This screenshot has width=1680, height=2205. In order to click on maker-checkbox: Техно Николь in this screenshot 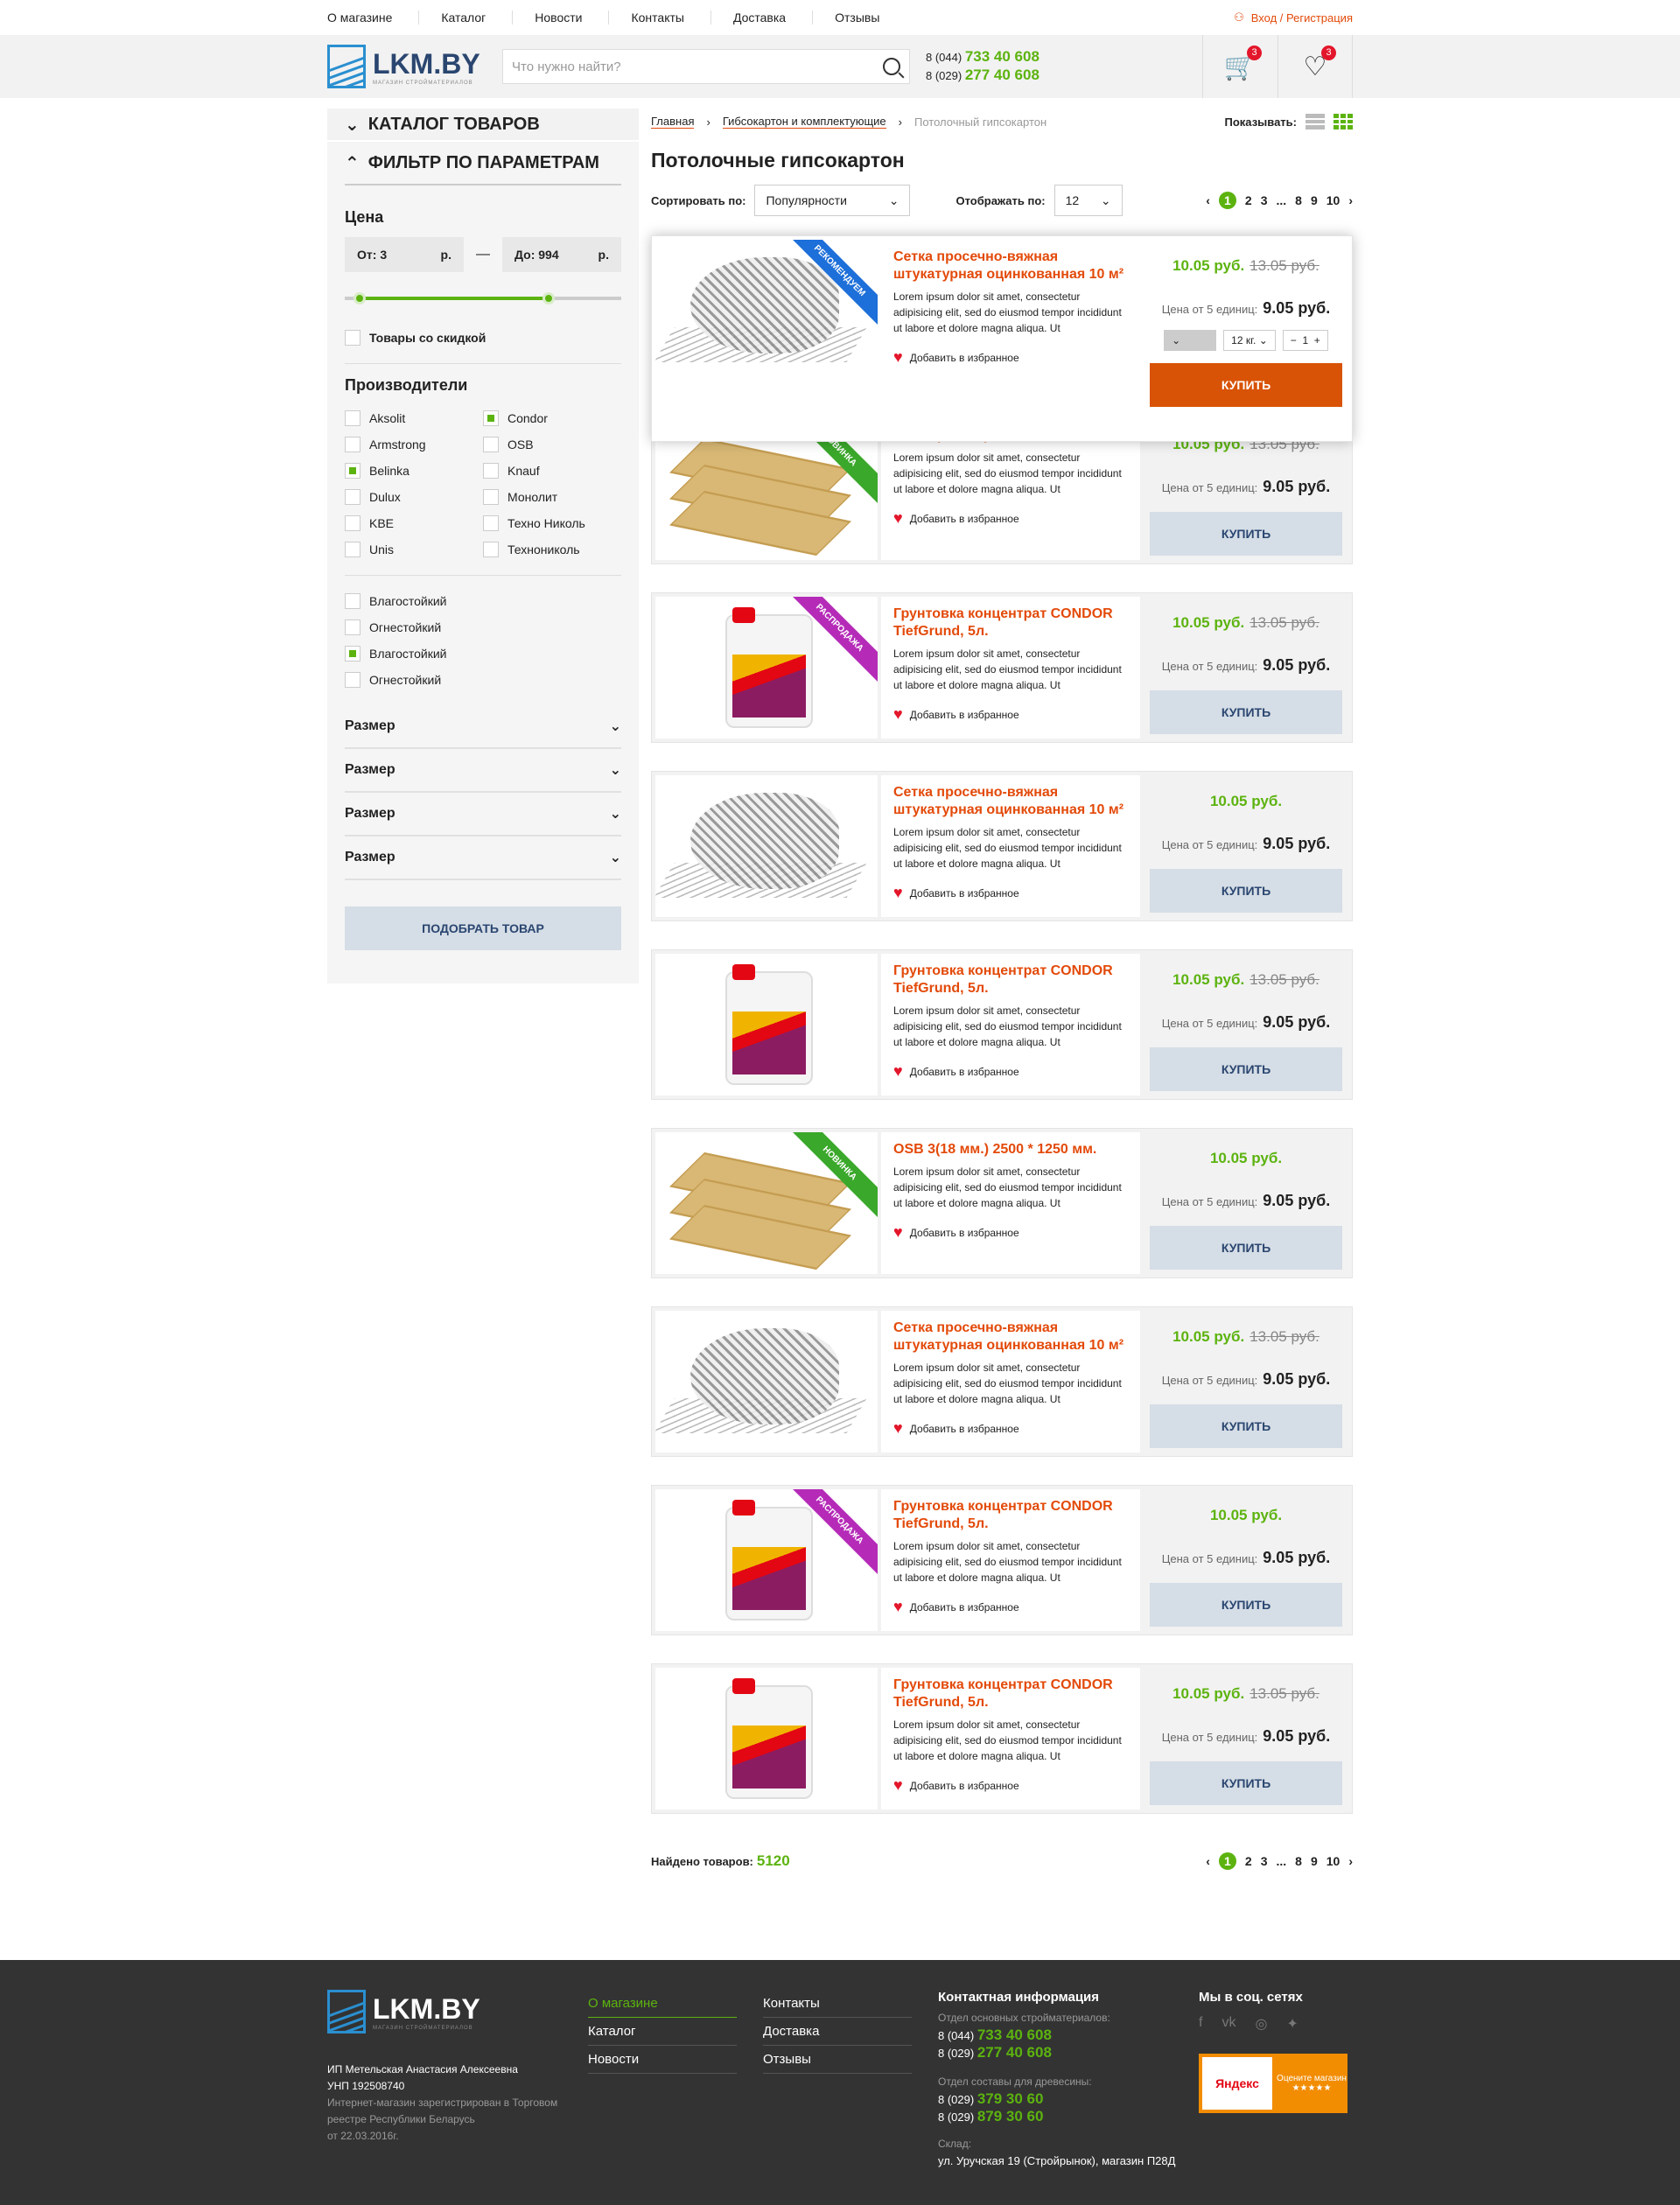, I will do `click(552, 523)`.